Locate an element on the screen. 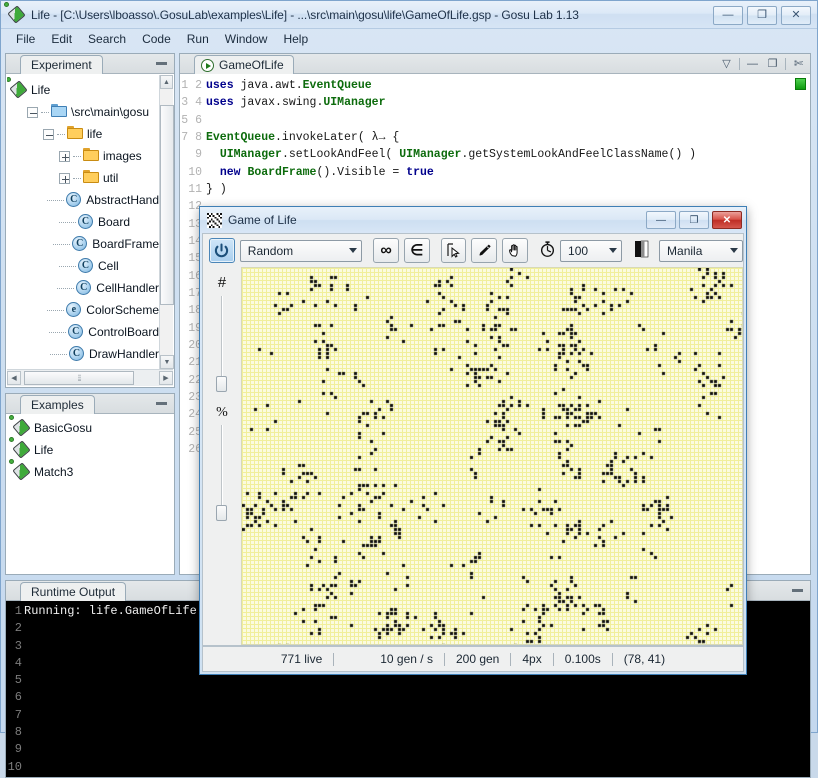  infinity-icon: ∞ is located at coordinates (386, 250).